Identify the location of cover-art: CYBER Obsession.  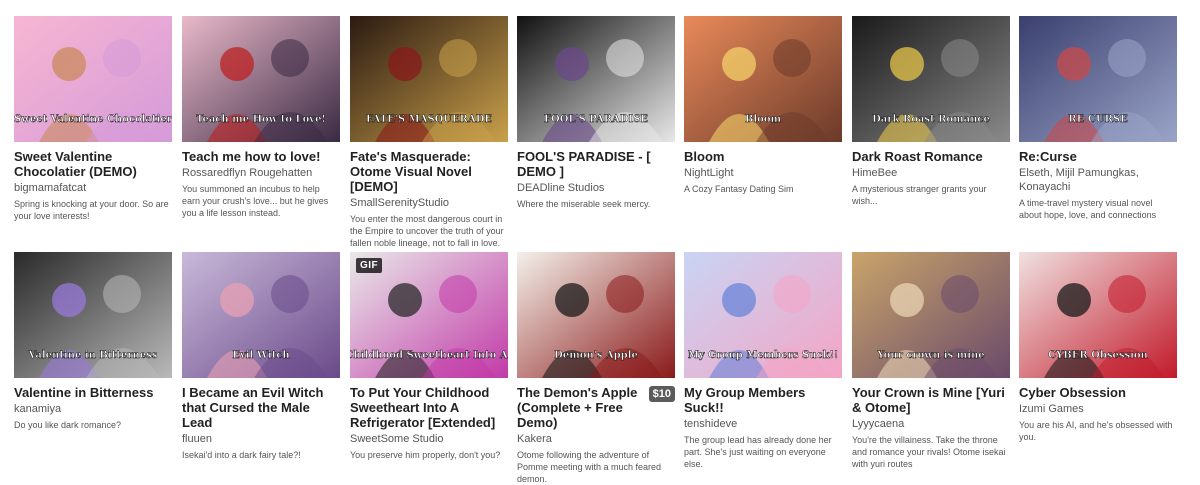
(1098, 315).